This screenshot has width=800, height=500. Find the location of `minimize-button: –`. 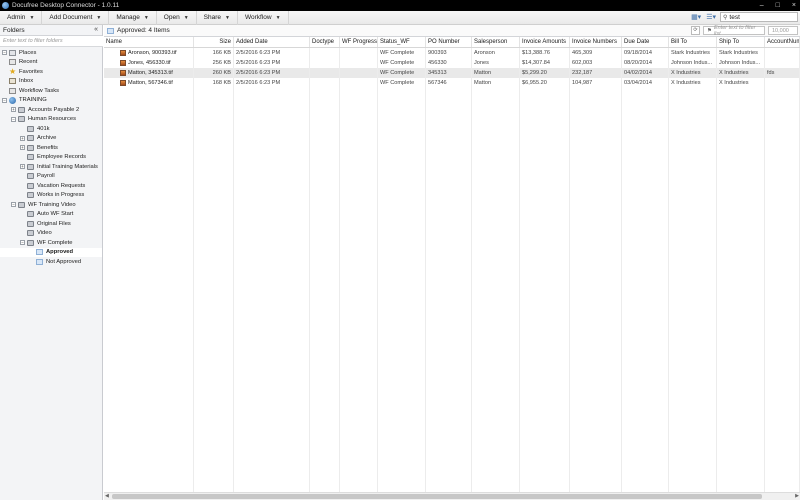

minimize-button: – is located at coordinates (762, 5).